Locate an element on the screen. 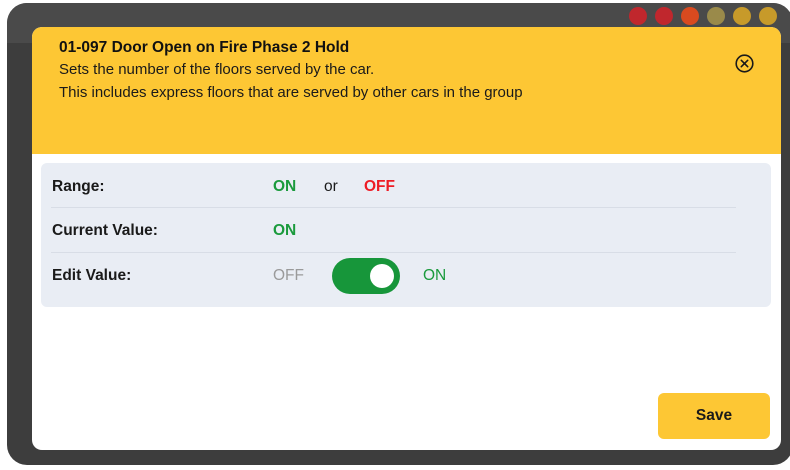 Image resolution: width=790 pixels, height=470 pixels. close-button is located at coordinates (744, 63).